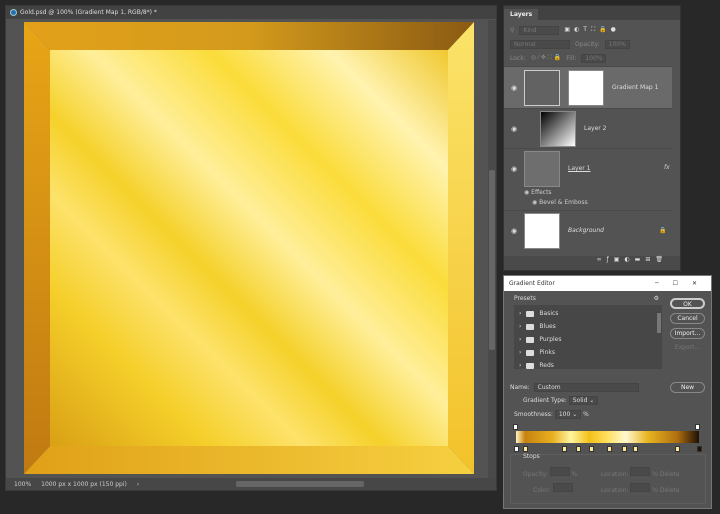 The width and height of the screenshot is (720, 514). Describe the element at coordinates (640, 471) in the screenshot. I see `opacity-location-field` at that location.